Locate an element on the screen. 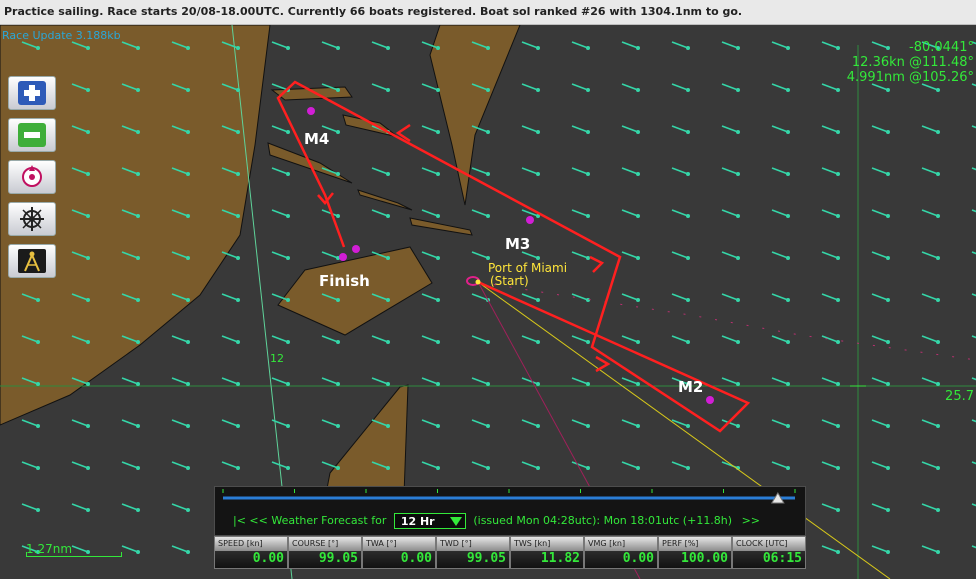 The height and width of the screenshot is (579, 976). mark-m3 is located at coordinates (530, 220).